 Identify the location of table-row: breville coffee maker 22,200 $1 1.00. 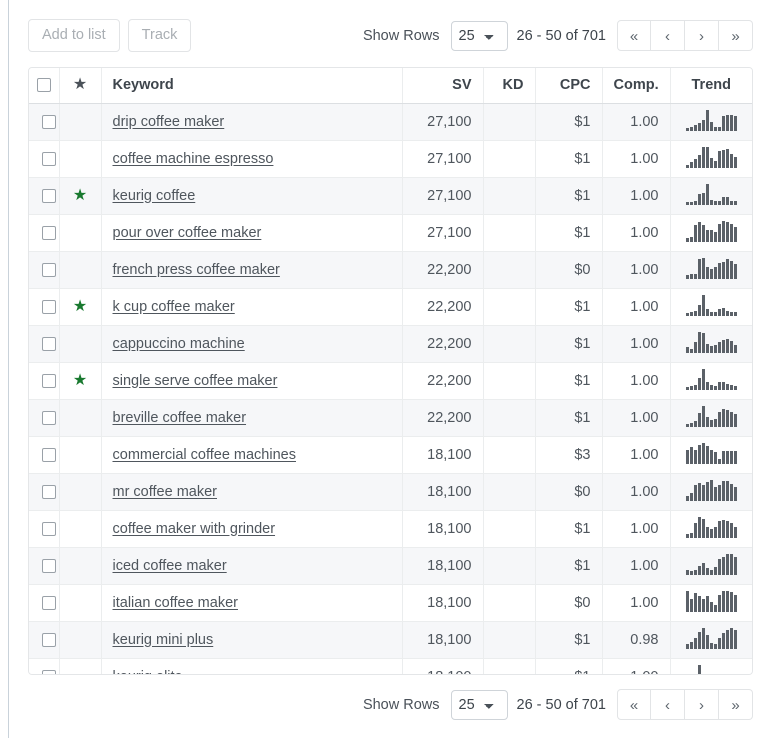
(390, 418).